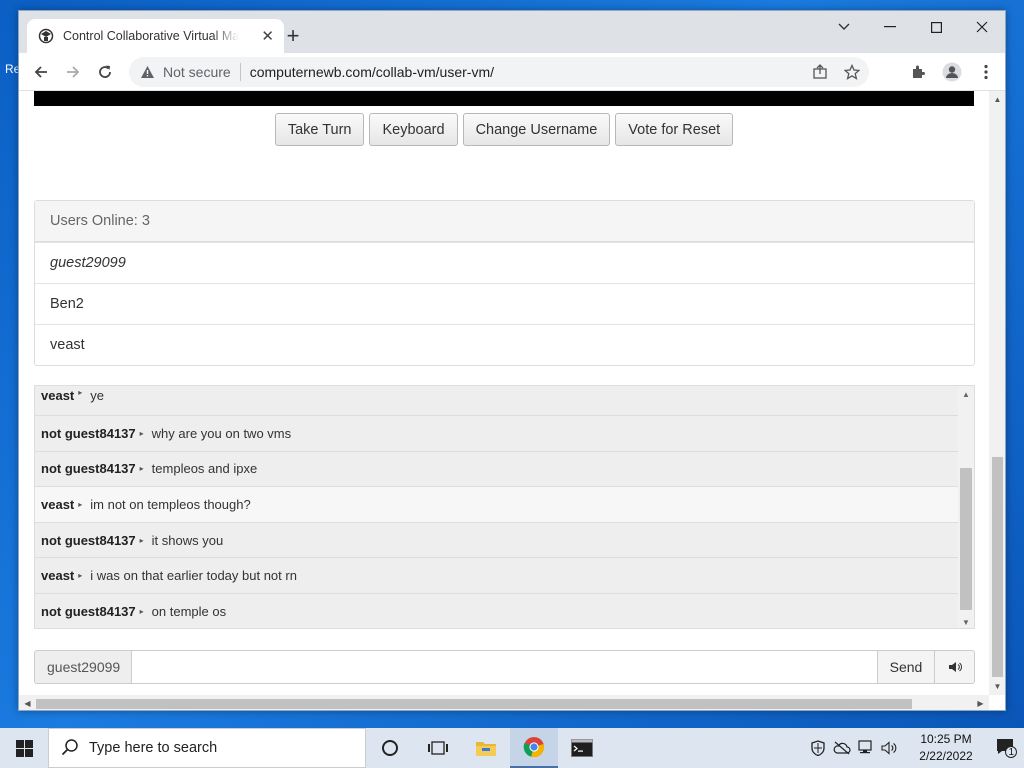 This screenshot has height=768, width=1024. I want to click on back-icon, so click(41, 72).